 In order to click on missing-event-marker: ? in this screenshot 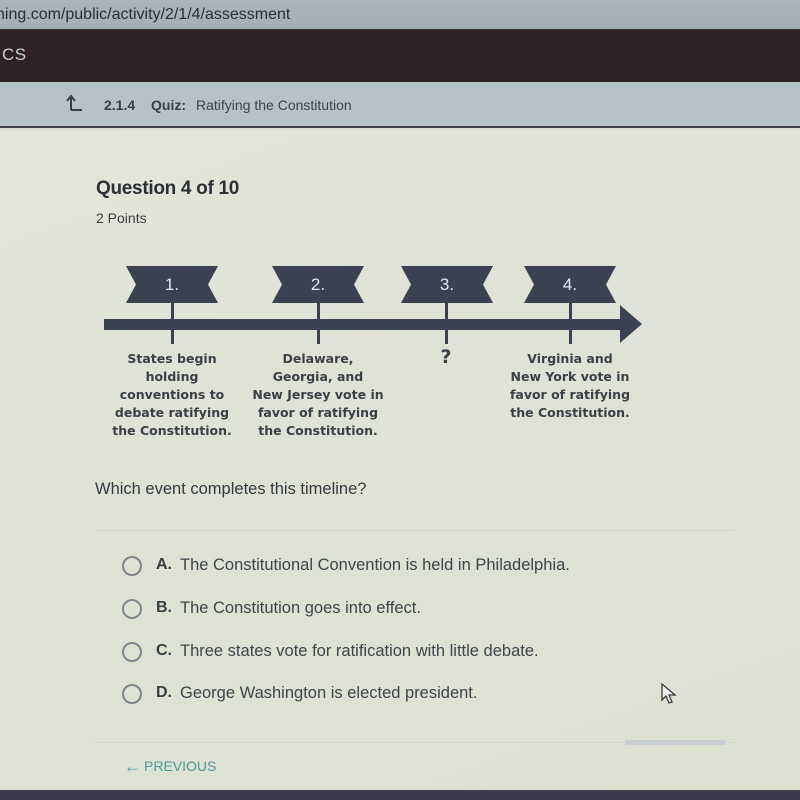, I will do `click(446, 357)`.